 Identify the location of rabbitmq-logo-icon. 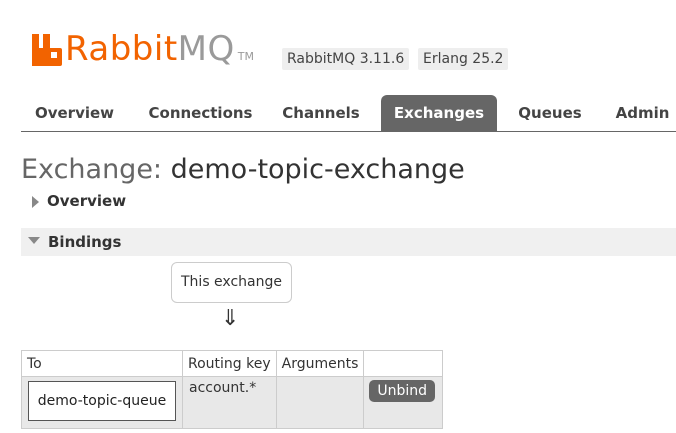
(47, 50).